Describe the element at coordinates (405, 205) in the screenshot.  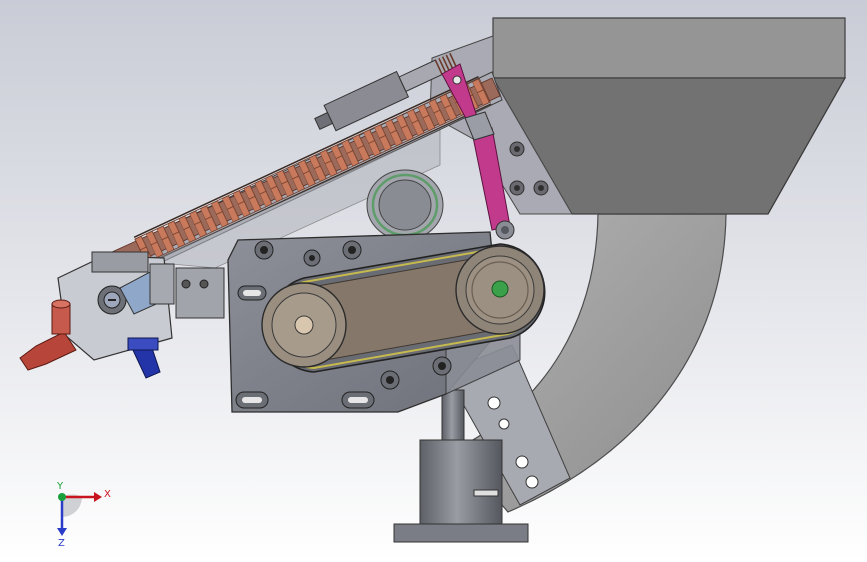
I see `bushing-ring` at that location.